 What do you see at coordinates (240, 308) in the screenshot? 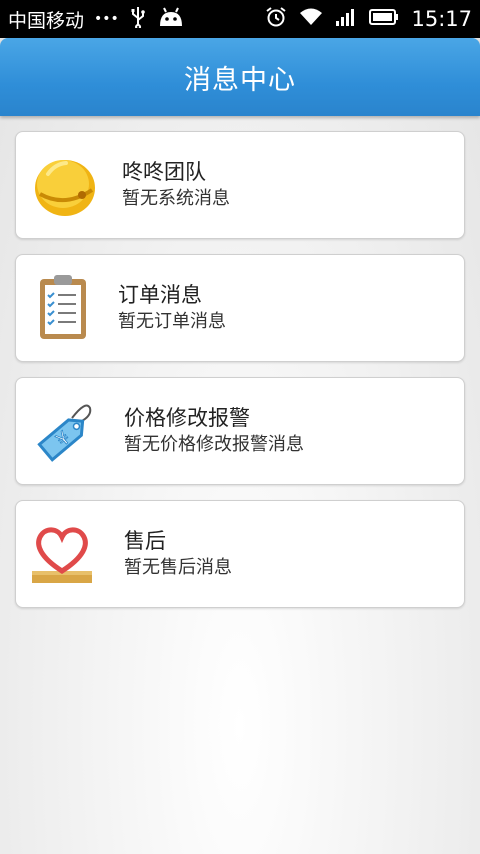
I see `message-item-orders: 订单消息 暂无订单消息` at bounding box center [240, 308].